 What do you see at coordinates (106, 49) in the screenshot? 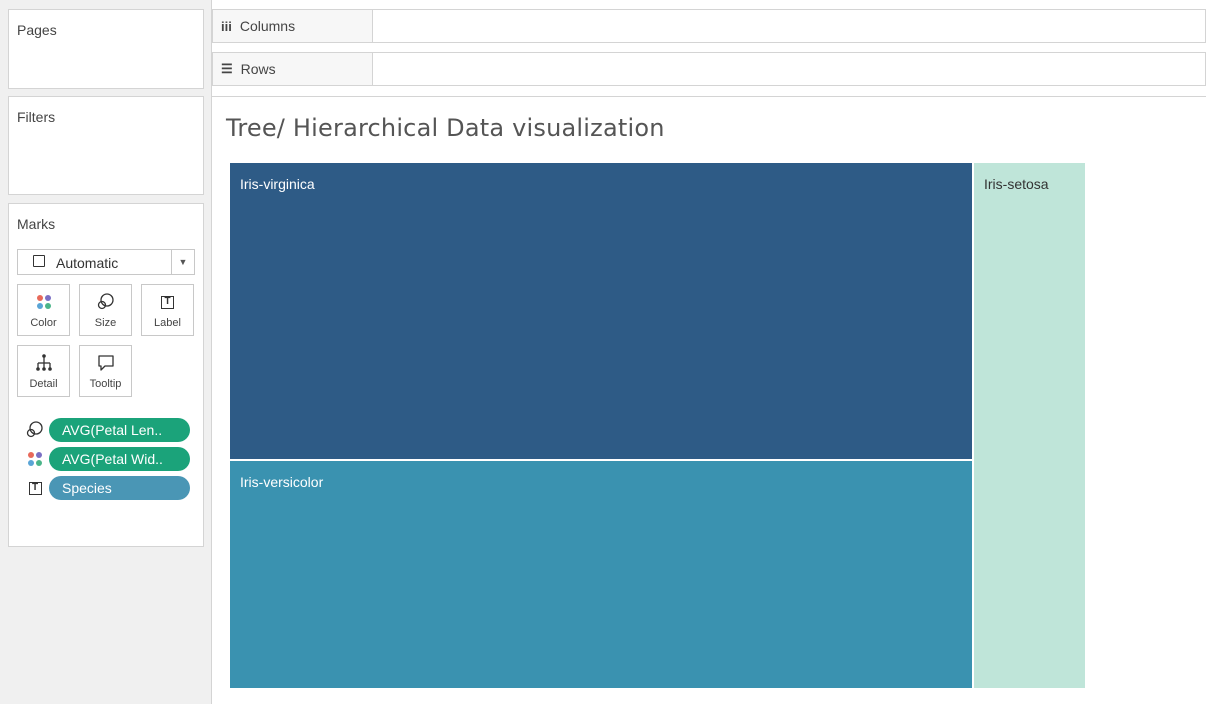
I see `pages-card: Pages` at bounding box center [106, 49].